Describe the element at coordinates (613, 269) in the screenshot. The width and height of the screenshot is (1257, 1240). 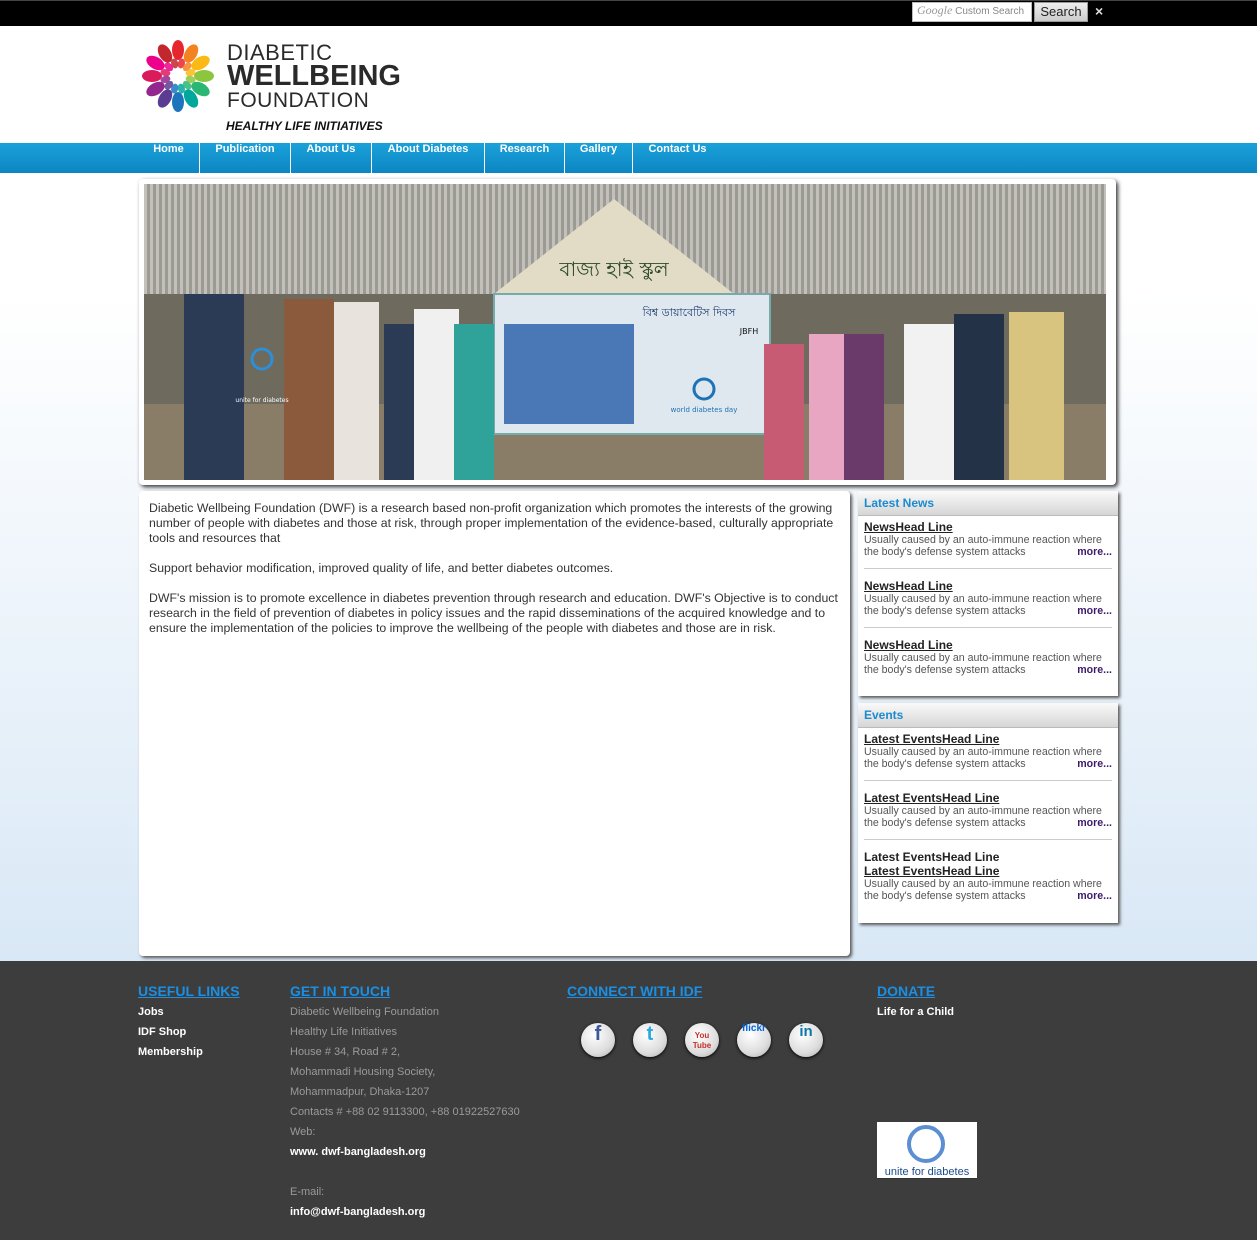
I see `banner-sign-text: বাজ্য হাই স্কুল` at that location.